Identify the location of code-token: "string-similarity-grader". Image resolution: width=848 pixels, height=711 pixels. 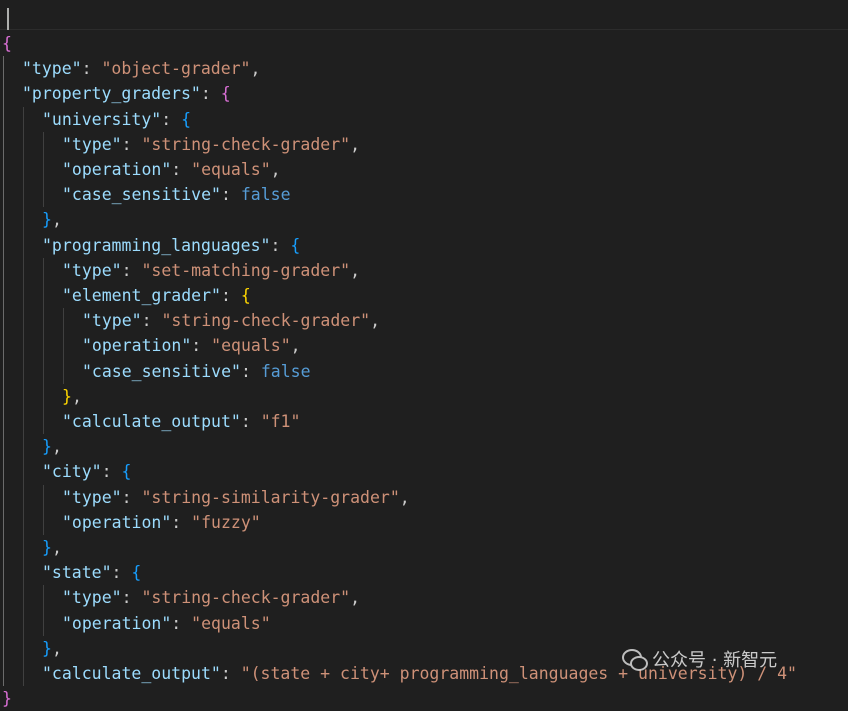
(270, 497).